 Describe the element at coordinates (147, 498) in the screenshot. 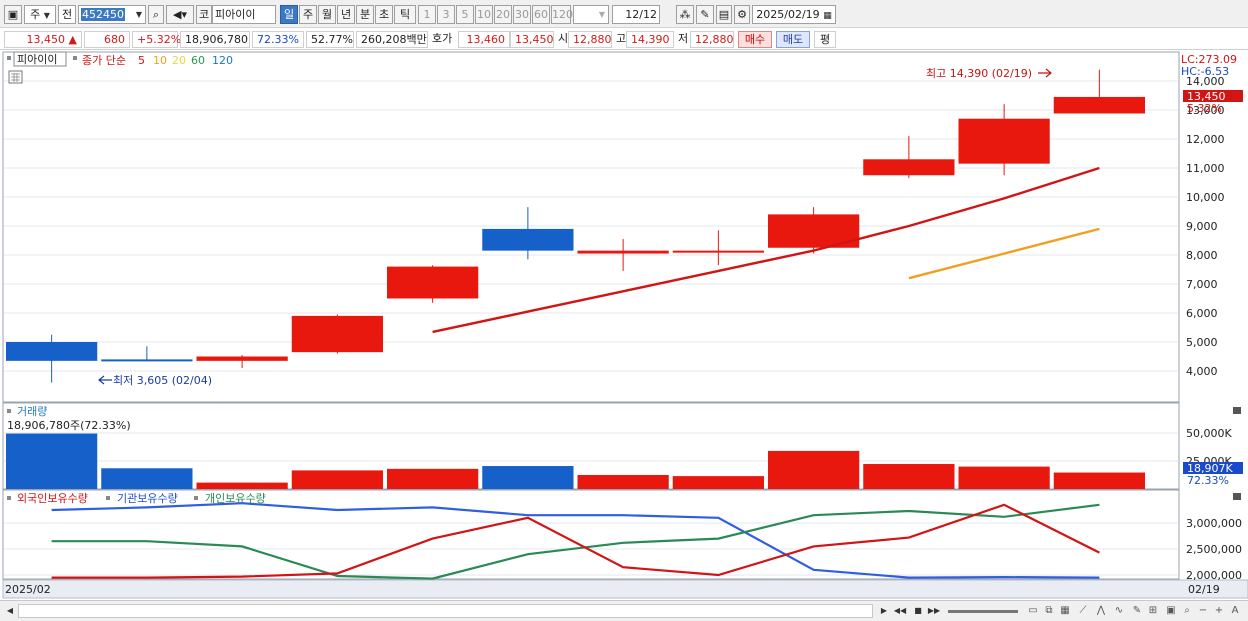

I see `legend-institution: 기관보유수량` at that location.